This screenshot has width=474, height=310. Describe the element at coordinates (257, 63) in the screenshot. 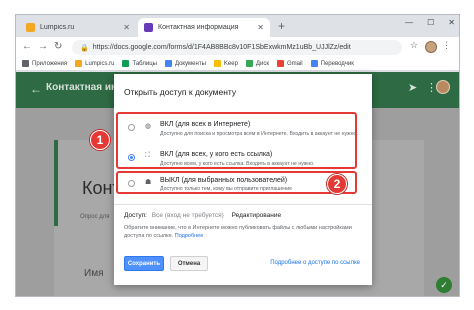

I see `bookmark-drive: Диск` at that location.